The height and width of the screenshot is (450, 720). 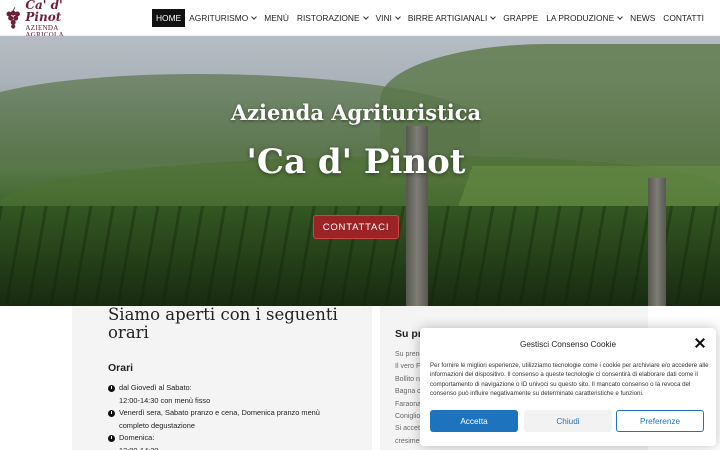 What do you see at coordinates (580, 18) in the screenshot?
I see `nav-item-label: LA PRODUZIONE` at bounding box center [580, 18].